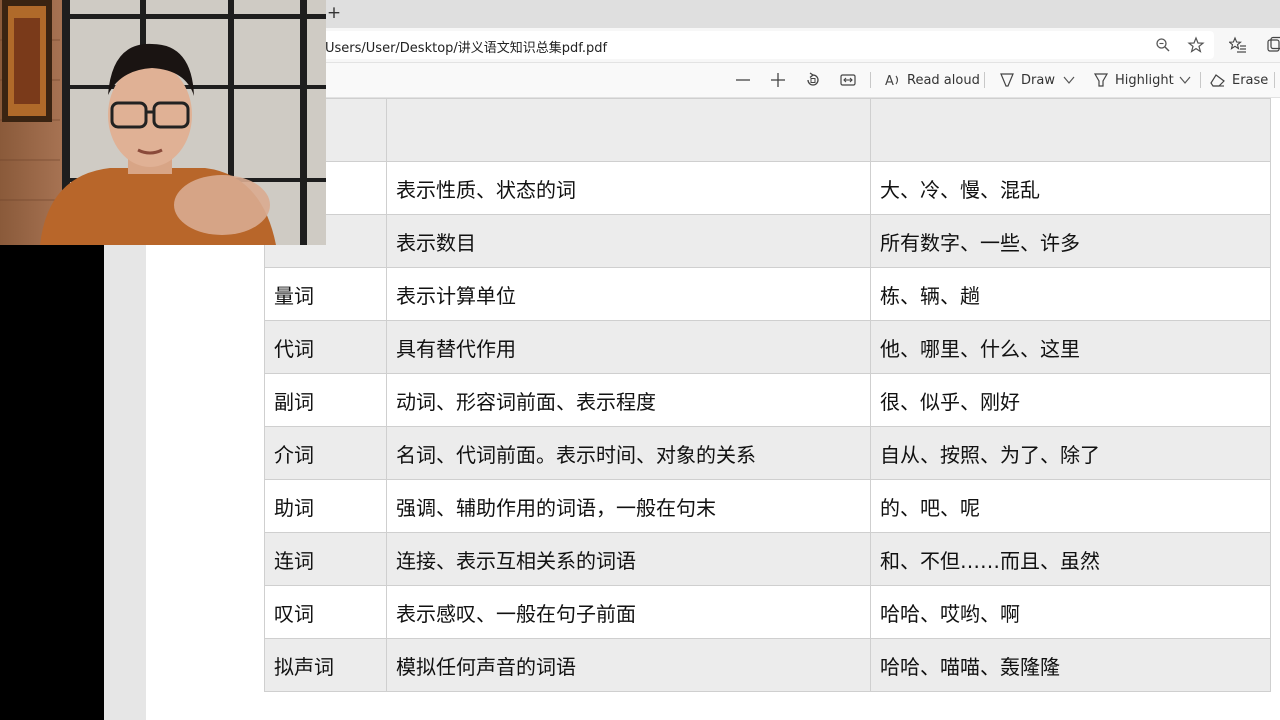 The height and width of the screenshot is (720, 1280). What do you see at coordinates (325, 347) in the screenshot?
I see `pos-term-cell: 代词` at bounding box center [325, 347].